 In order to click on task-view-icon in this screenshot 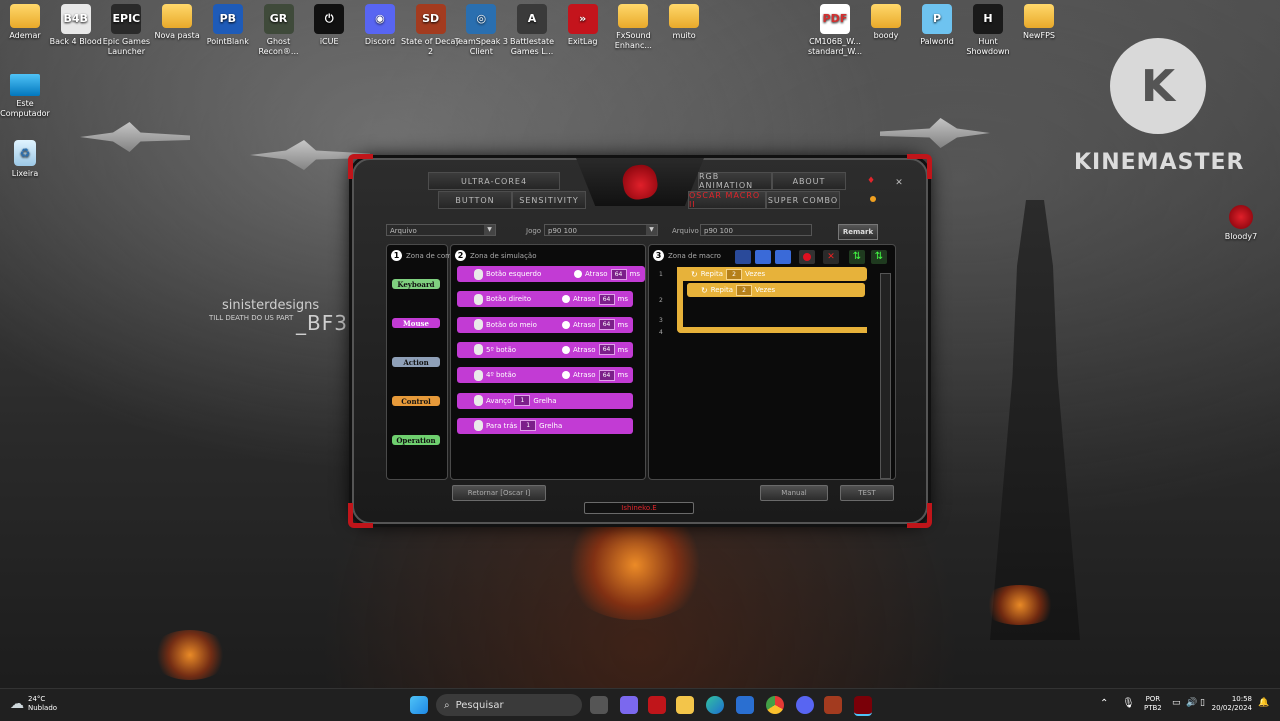, I will do `click(599, 705)`.